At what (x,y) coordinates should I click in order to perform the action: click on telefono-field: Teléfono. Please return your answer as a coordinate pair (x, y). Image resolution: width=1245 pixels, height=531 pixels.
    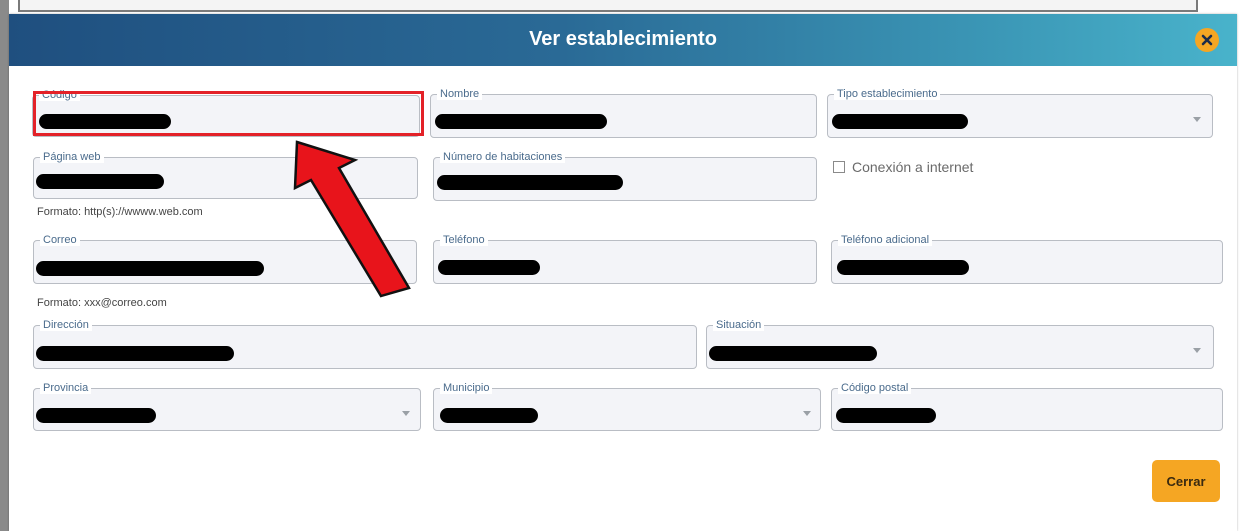
    Looking at the image, I should click on (625, 259).